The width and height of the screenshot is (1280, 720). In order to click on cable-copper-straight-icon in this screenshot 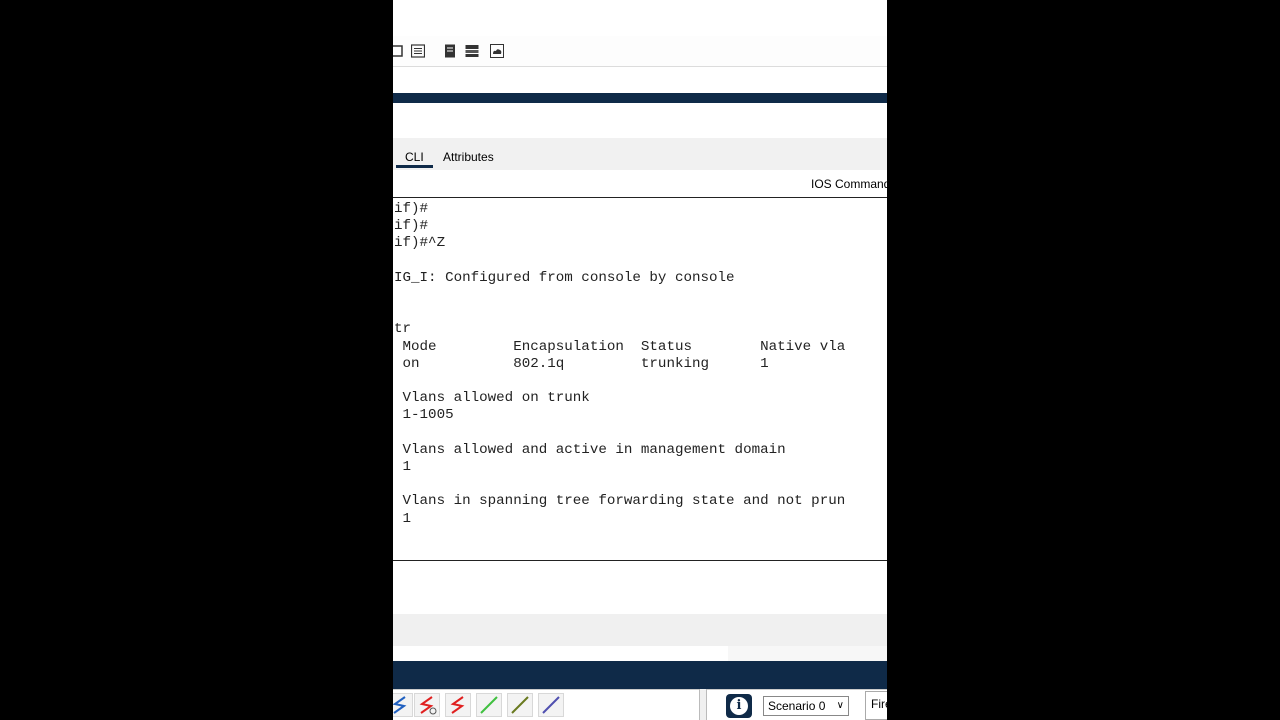, I will do `click(489, 705)`.